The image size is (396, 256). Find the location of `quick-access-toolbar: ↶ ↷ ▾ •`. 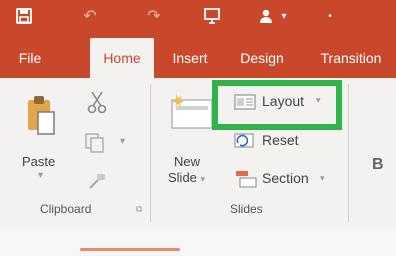

quick-access-toolbar: ↶ ↷ ▾ • is located at coordinates (198, 19).